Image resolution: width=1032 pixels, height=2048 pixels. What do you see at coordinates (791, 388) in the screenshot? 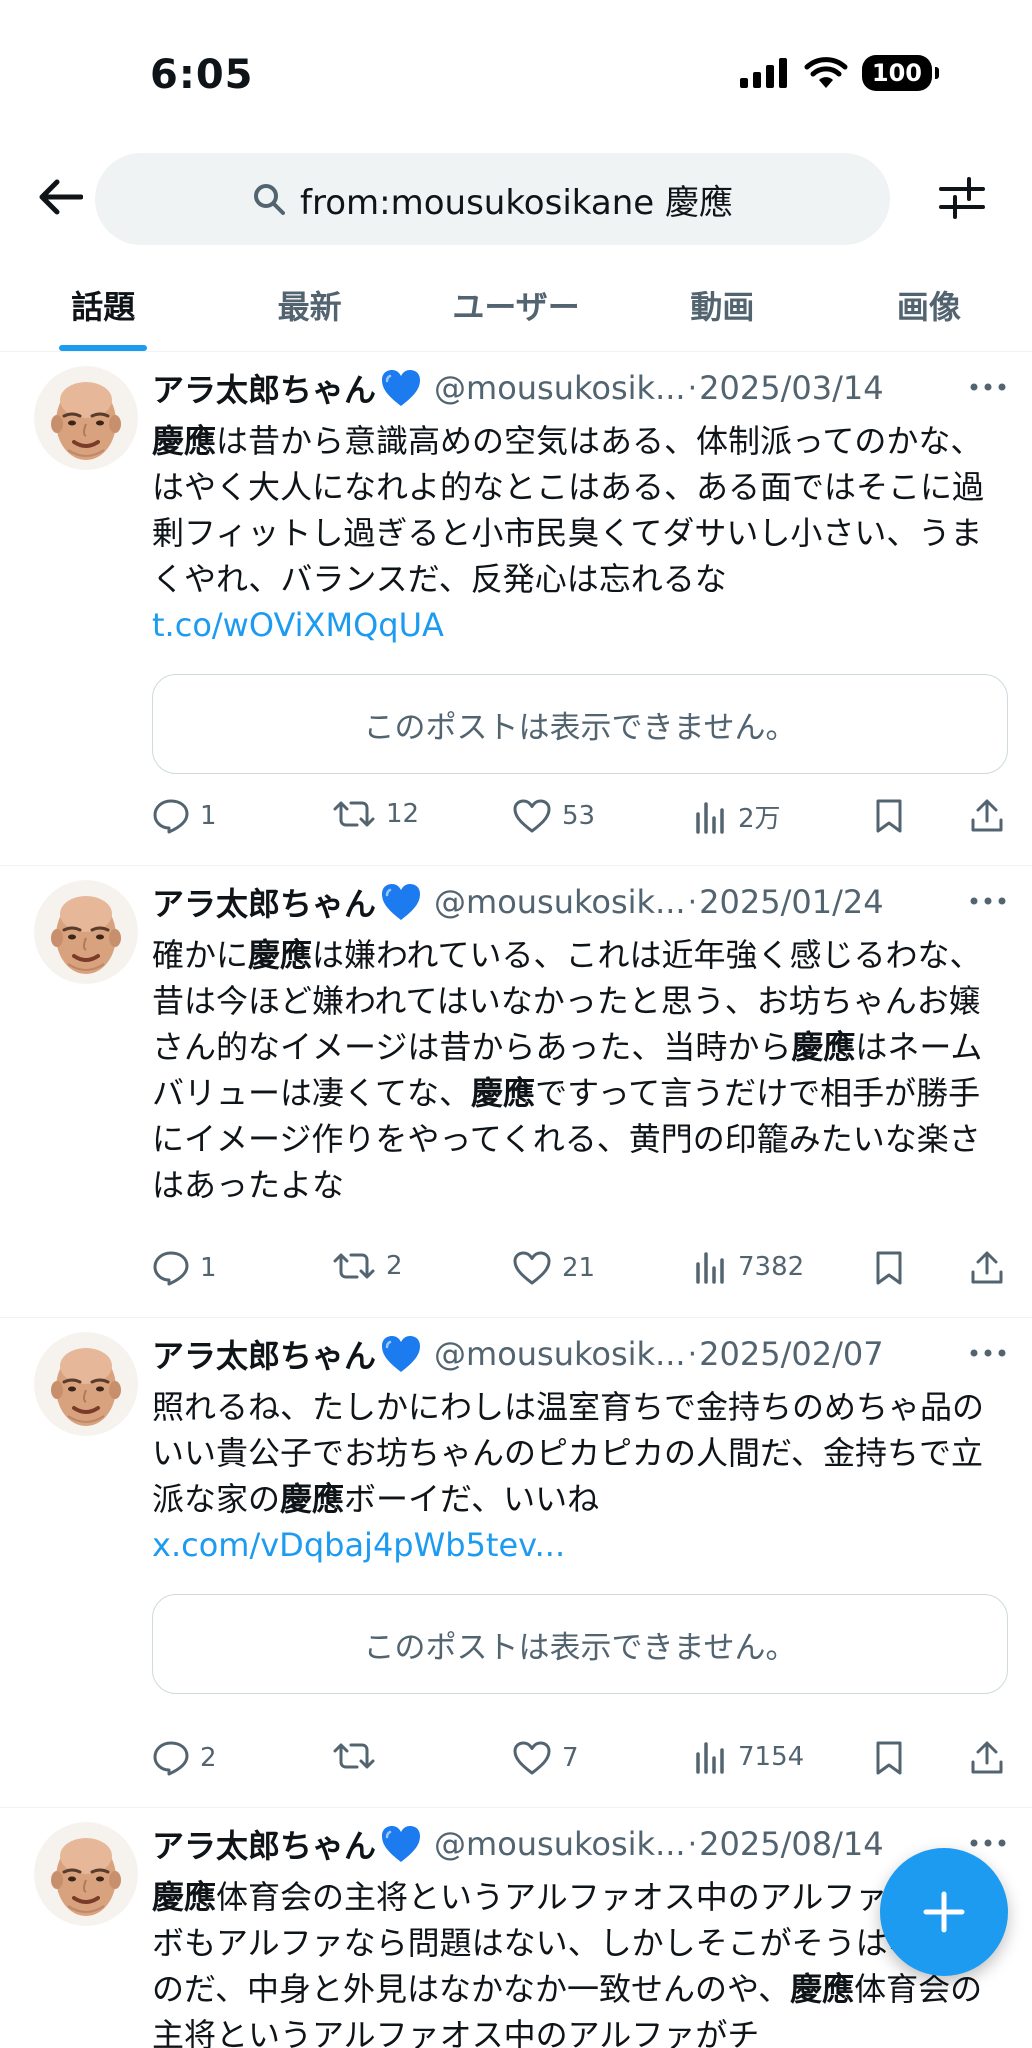
I see `post-date: 2025/03/14` at bounding box center [791, 388].